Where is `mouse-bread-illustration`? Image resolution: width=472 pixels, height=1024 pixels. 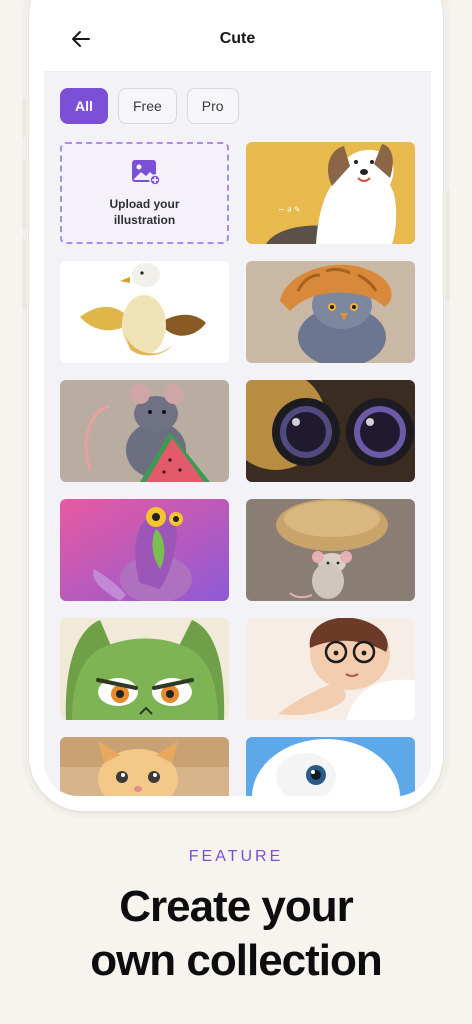
mouse-bread-illustration is located at coordinates (330, 550).